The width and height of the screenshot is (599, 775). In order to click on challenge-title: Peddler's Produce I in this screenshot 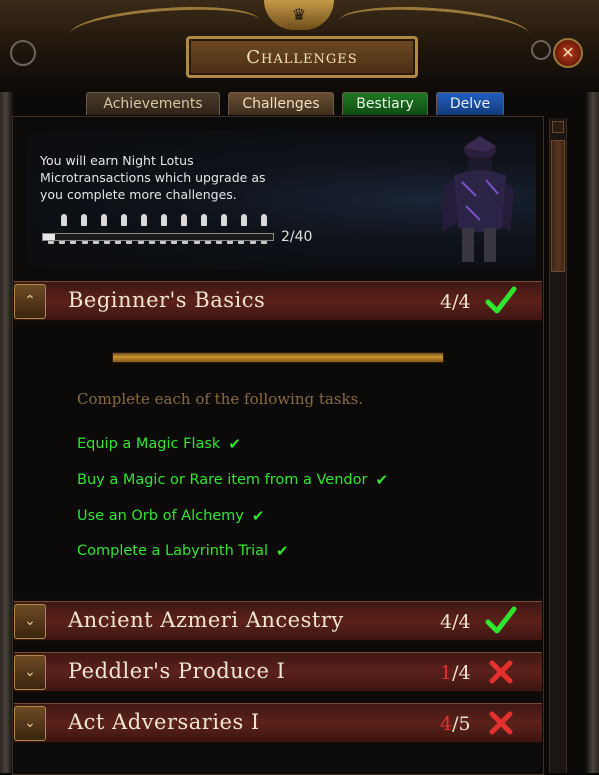, I will do `click(177, 671)`.